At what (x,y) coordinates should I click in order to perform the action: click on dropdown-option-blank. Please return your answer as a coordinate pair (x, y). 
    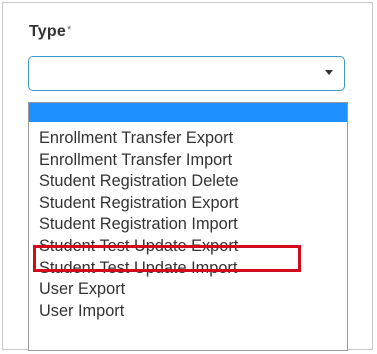
    Looking at the image, I should click on (188, 112).